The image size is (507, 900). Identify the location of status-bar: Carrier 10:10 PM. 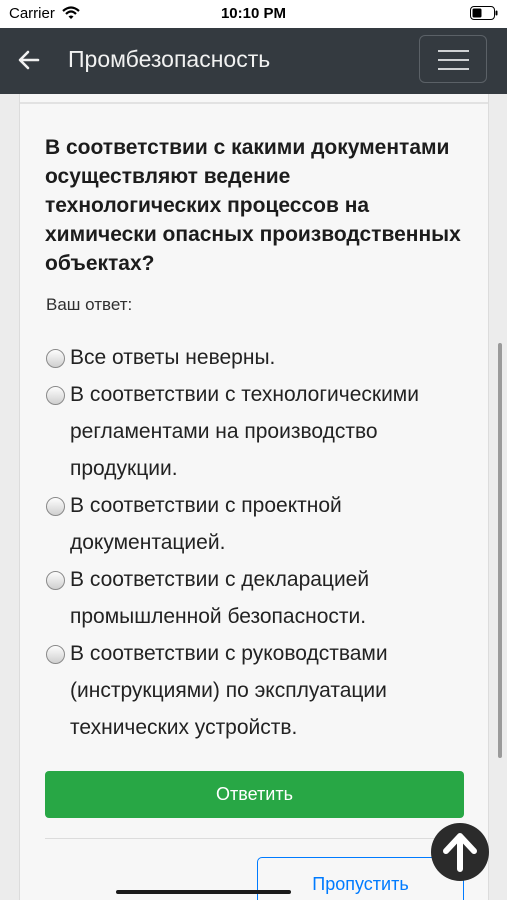
(253, 14).